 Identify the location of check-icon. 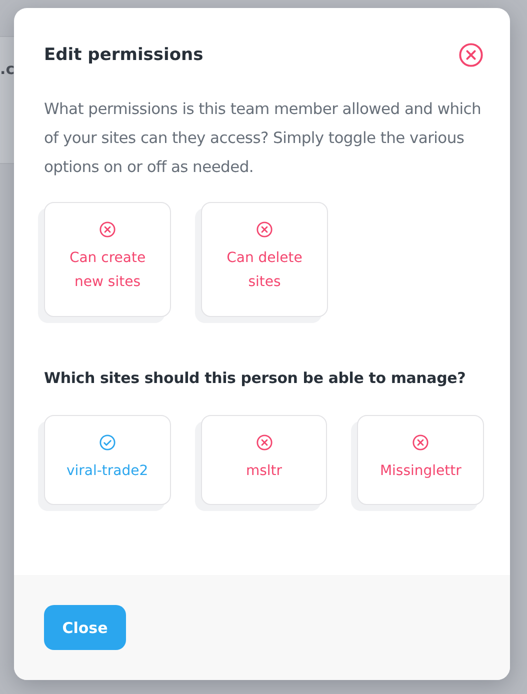
(107, 442).